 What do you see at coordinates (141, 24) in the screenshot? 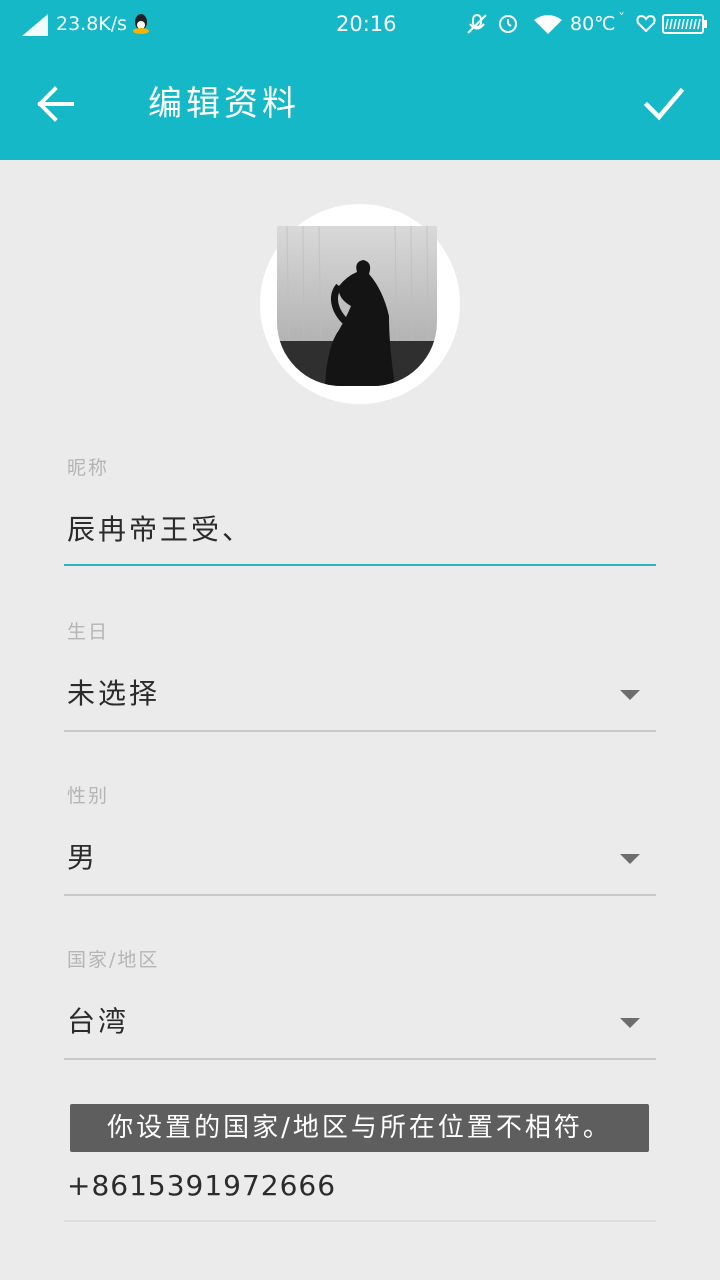
I see `qq-icon` at bounding box center [141, 24].